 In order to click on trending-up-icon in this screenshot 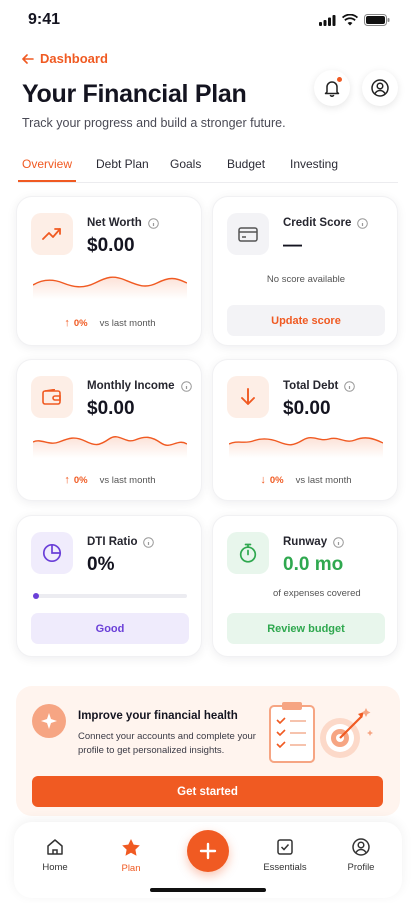, I will do `click(51, 234)`.